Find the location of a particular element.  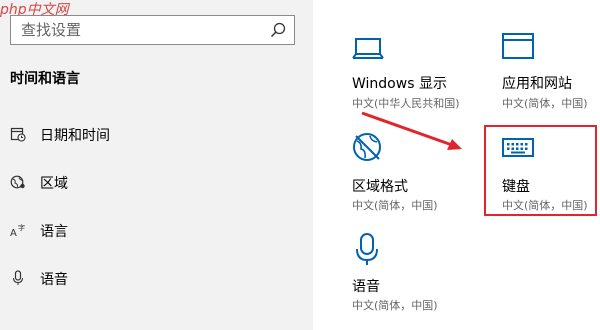

section-title: 时间和语言 is located at coordinates (45, 79).